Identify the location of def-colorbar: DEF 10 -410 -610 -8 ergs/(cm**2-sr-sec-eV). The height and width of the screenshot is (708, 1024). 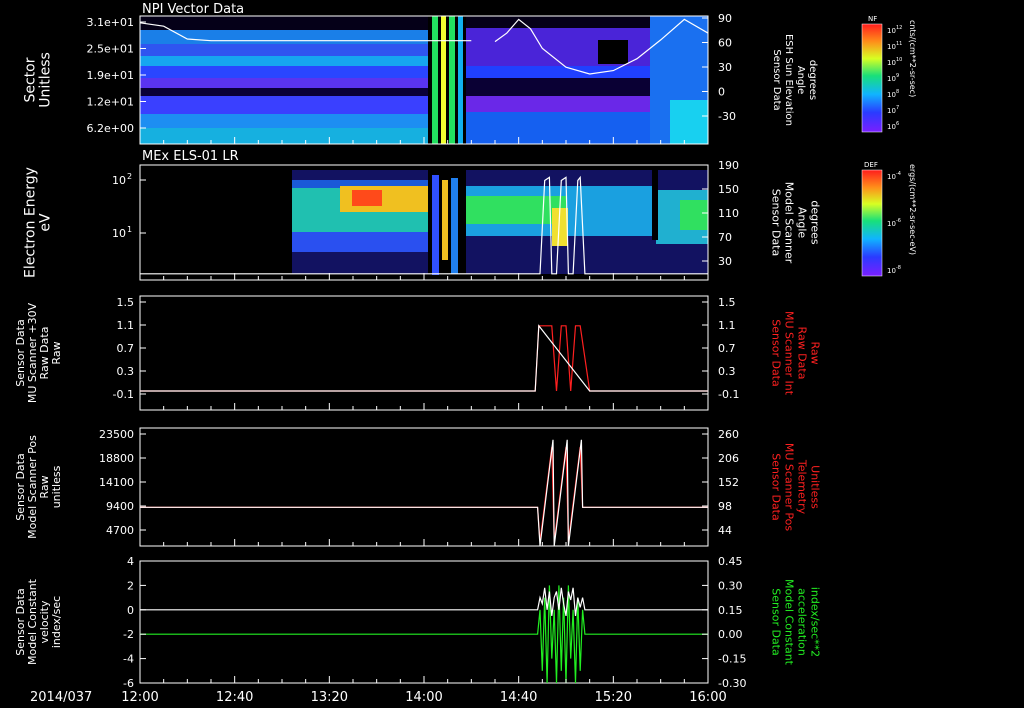
(889, 219).